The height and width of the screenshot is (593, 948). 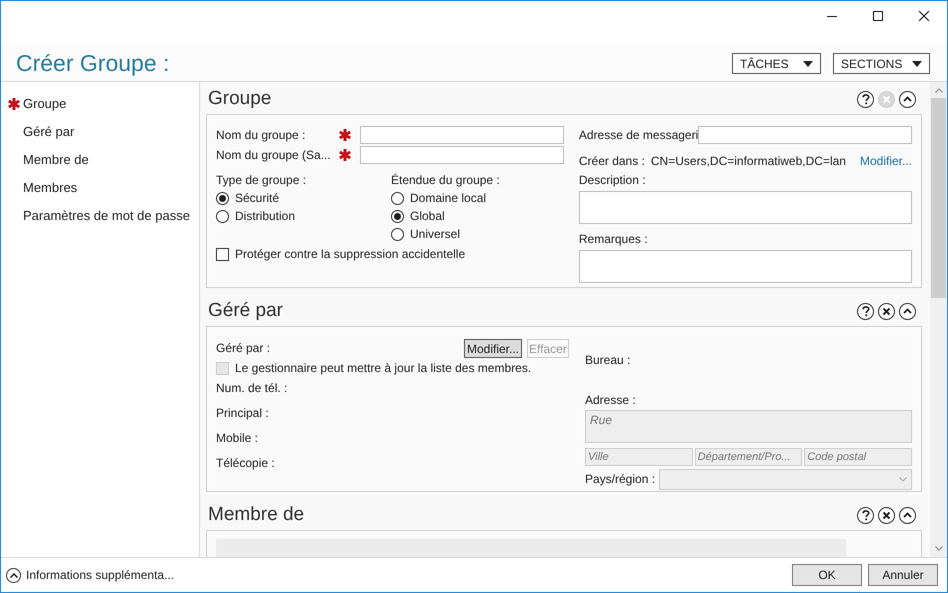 What do you see at coordinates (262, 180) in the screenshot?
I see `field-label: Type de groupe :` at bounding box center [262, 180].